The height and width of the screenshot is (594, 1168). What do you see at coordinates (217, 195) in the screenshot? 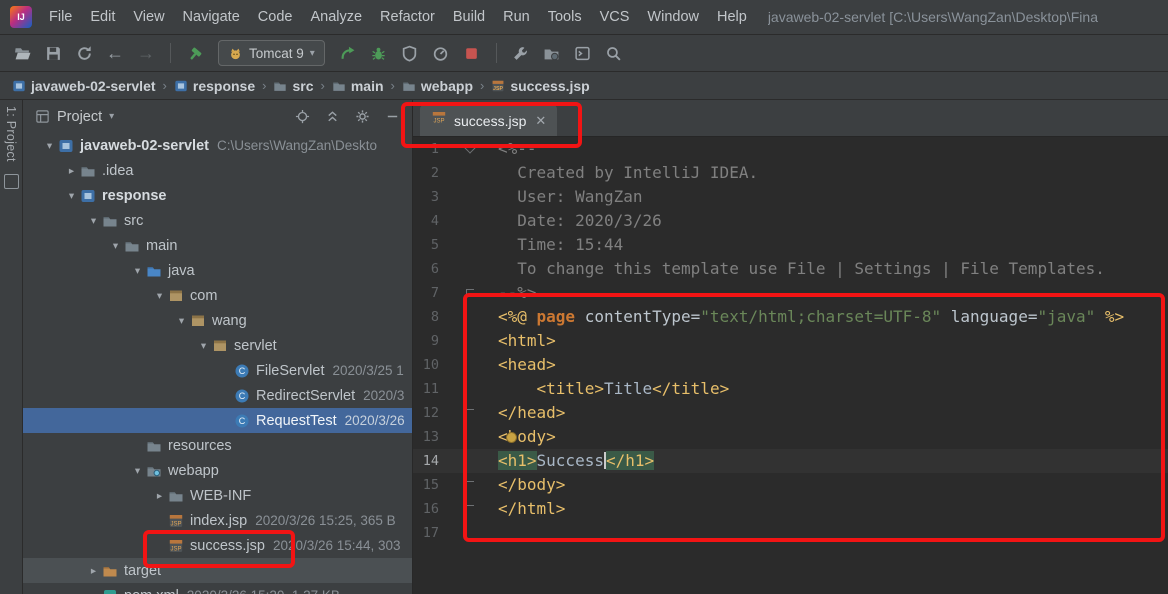
I see `tree-item-response: ▾ response` at bounding box center [217, 195].